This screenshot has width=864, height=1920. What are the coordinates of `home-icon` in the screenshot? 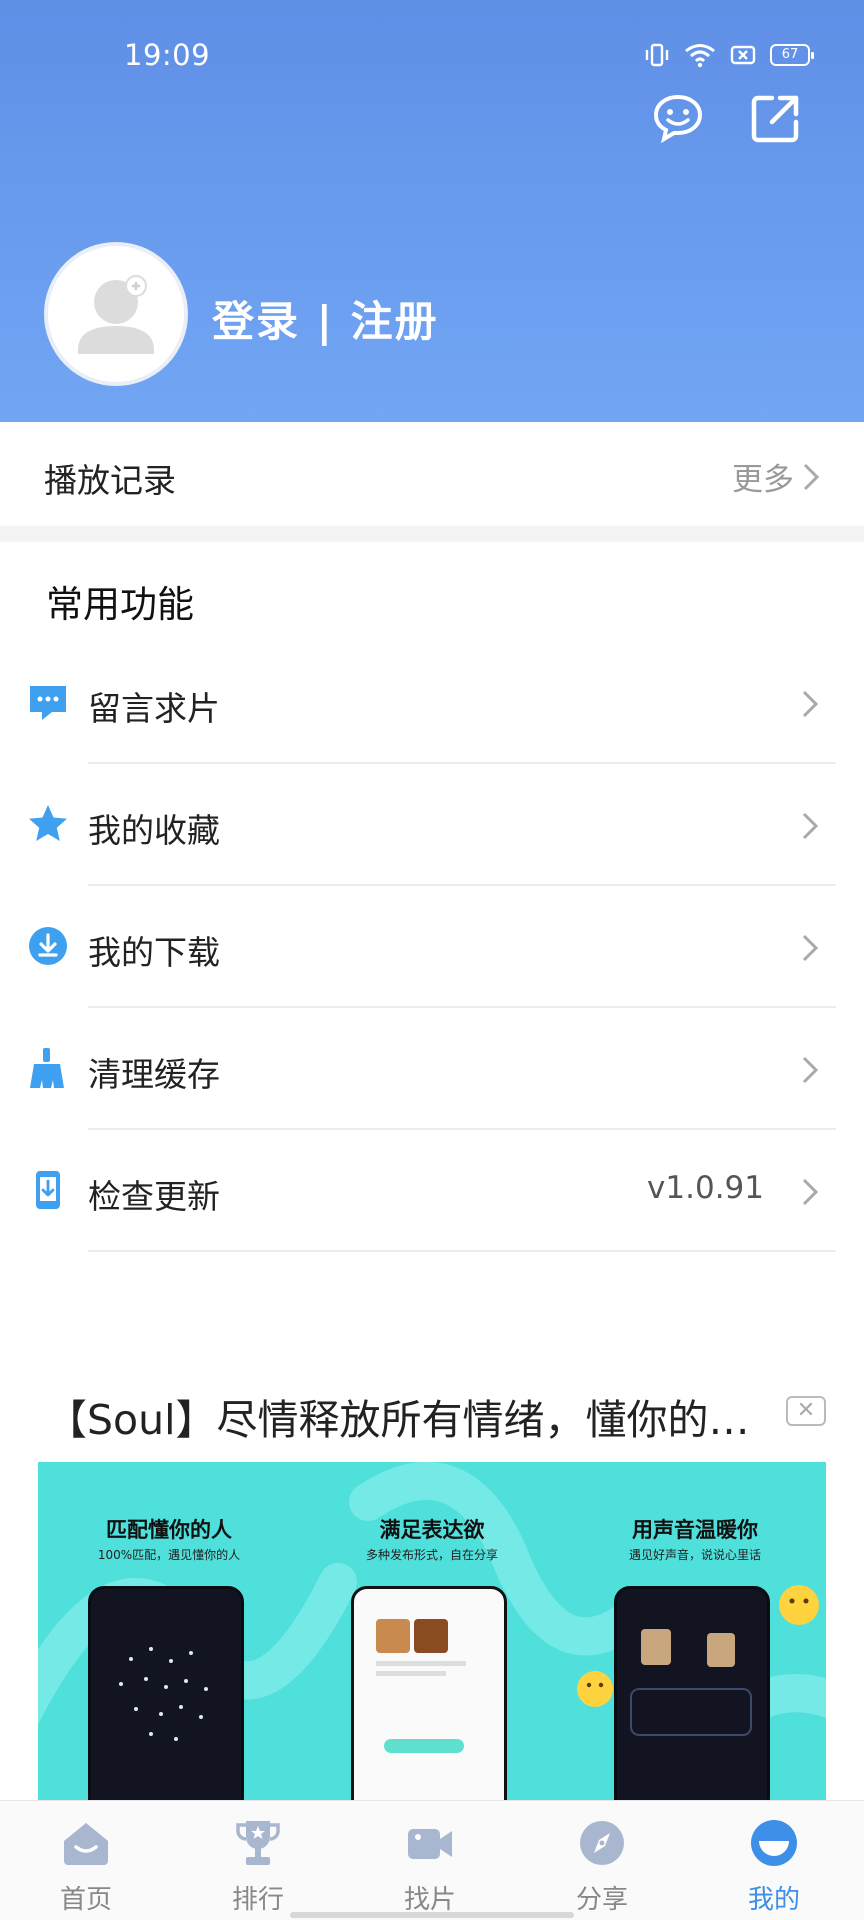 It's located at (86, 1844).